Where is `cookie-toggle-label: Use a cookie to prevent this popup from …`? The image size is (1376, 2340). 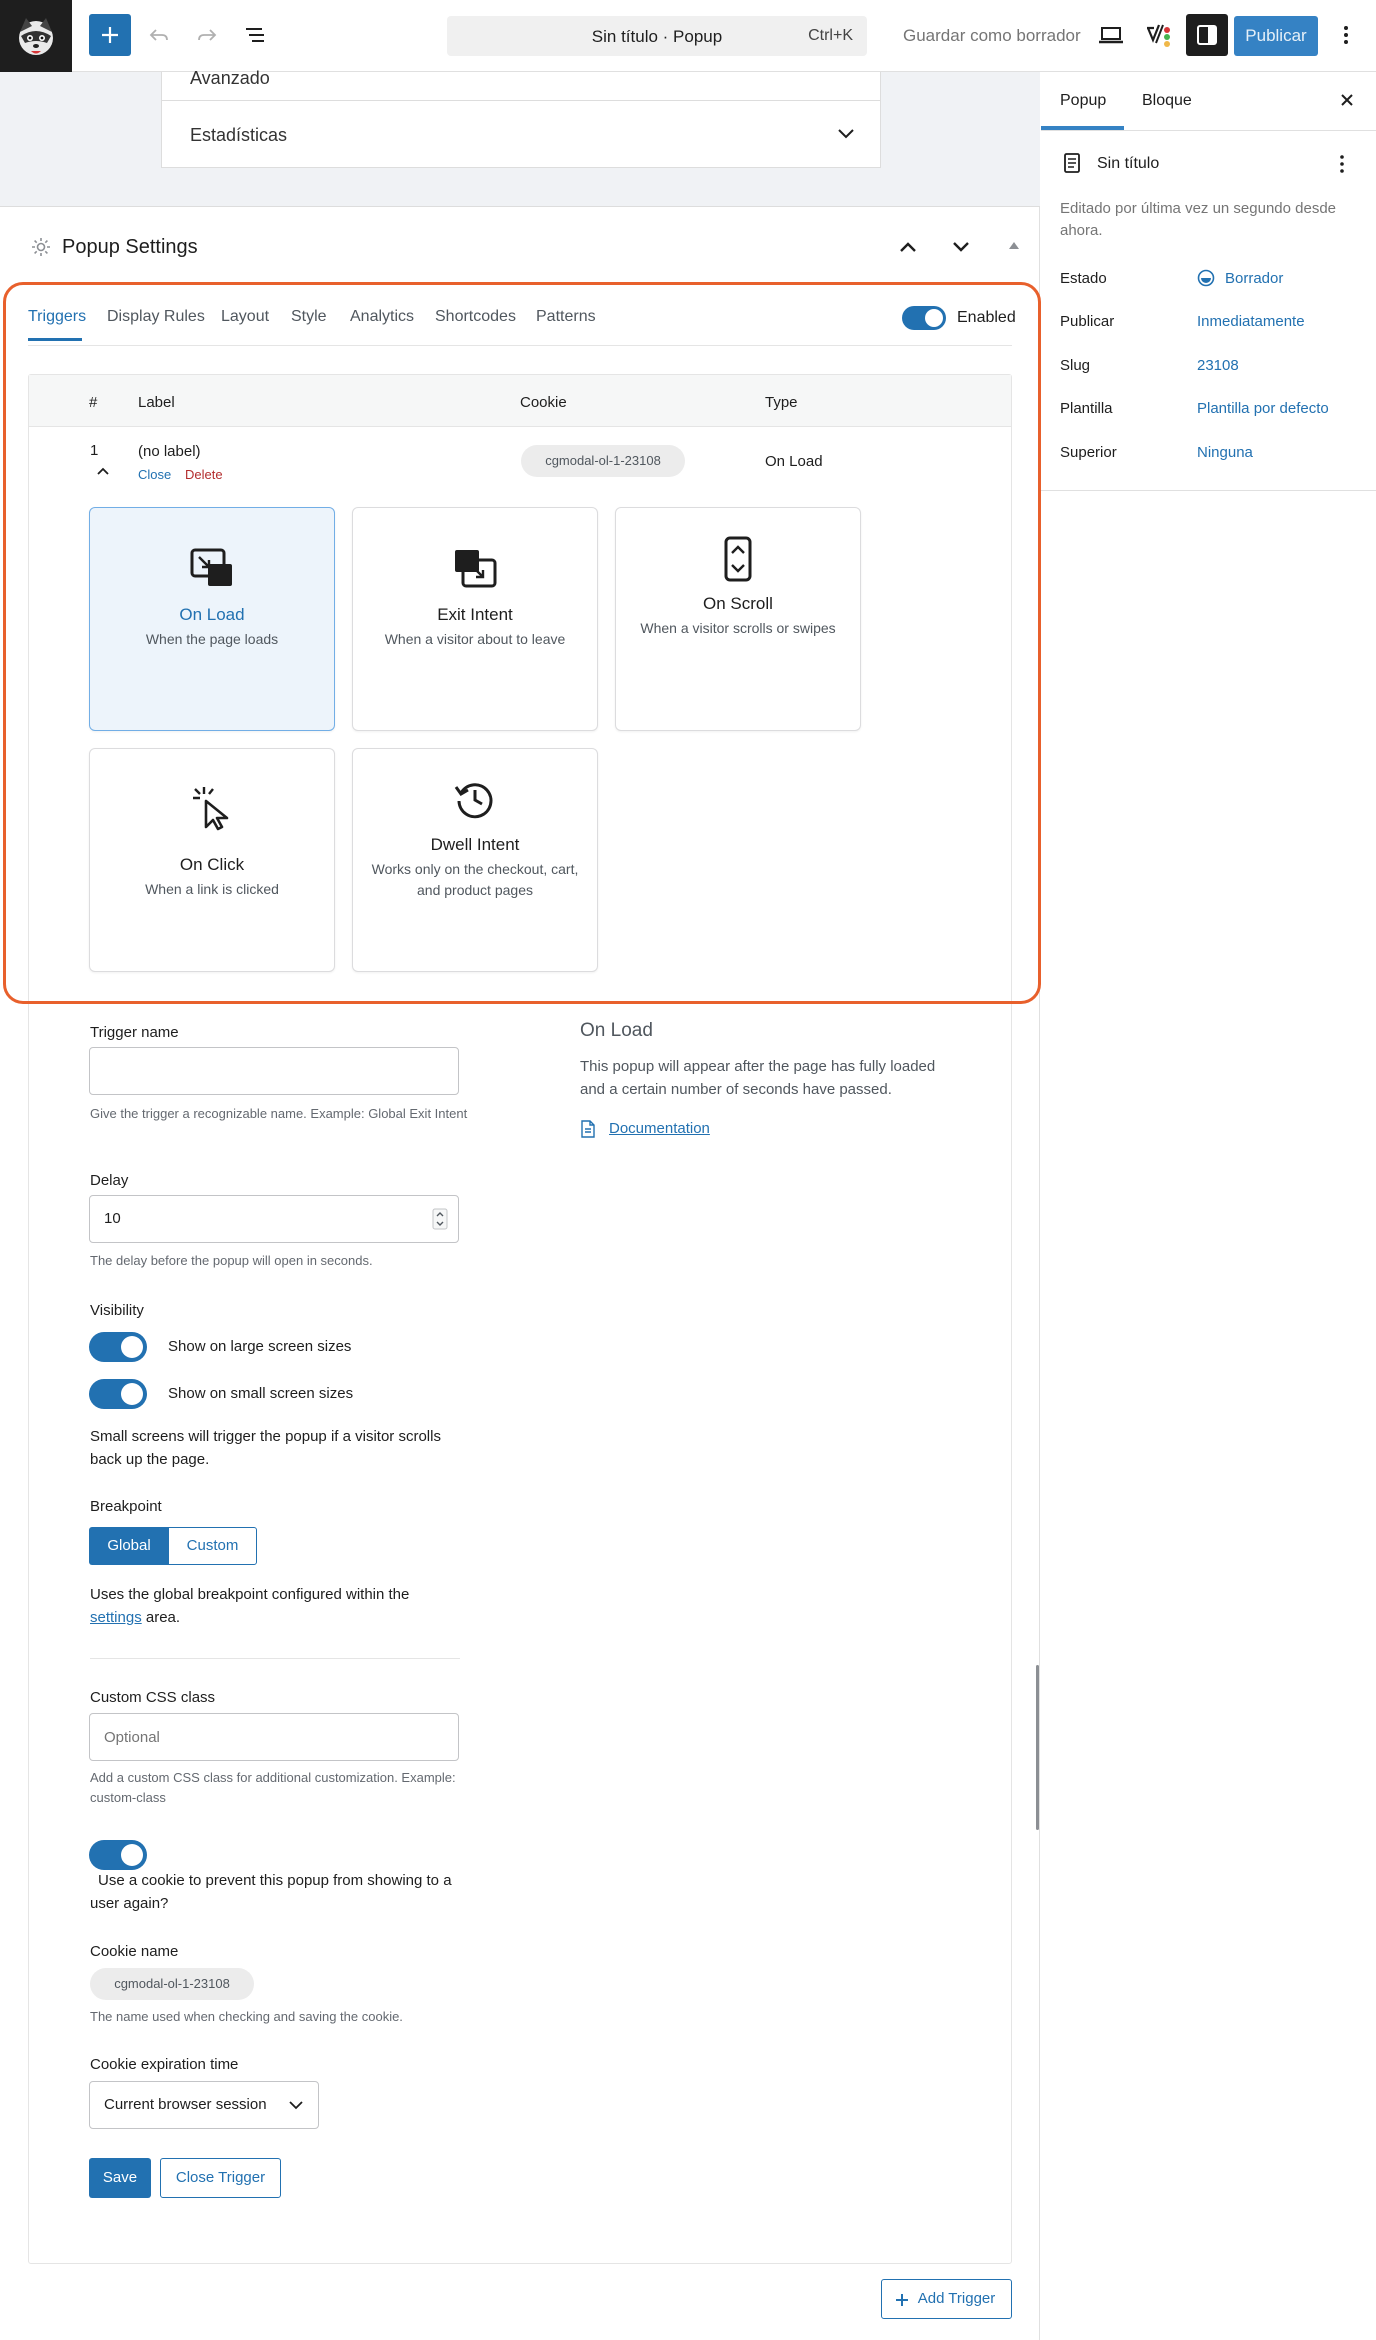 cookie-toggle-label: Use a cookie to prevent this popup from … is located at coordinates (271, 1892).